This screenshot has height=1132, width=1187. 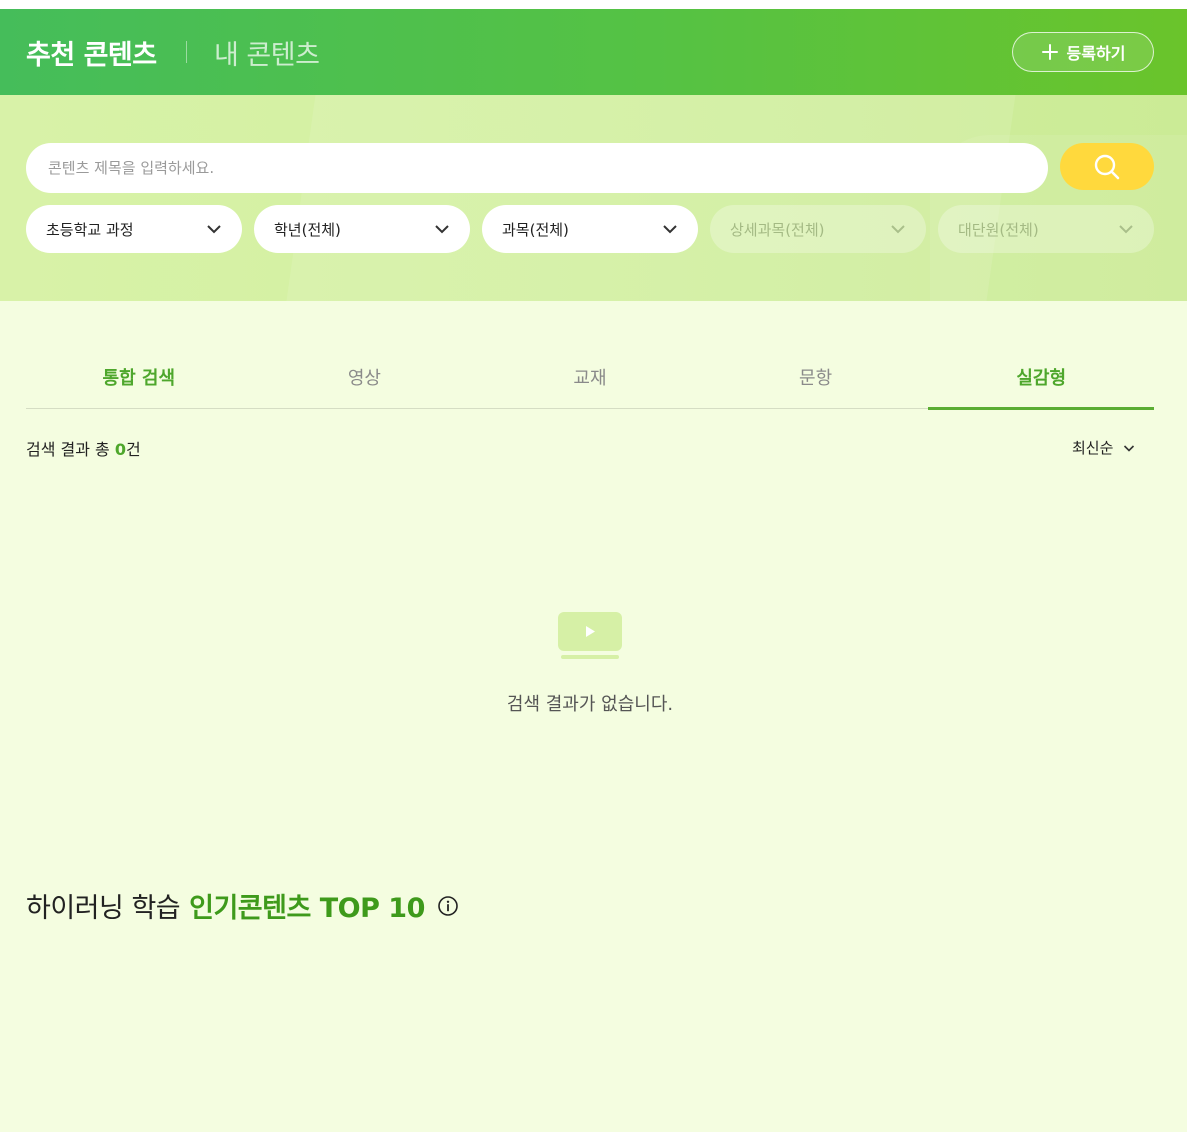 I want to click on result-count: 검색 결과 총 0건, so click(x=83, y=448).